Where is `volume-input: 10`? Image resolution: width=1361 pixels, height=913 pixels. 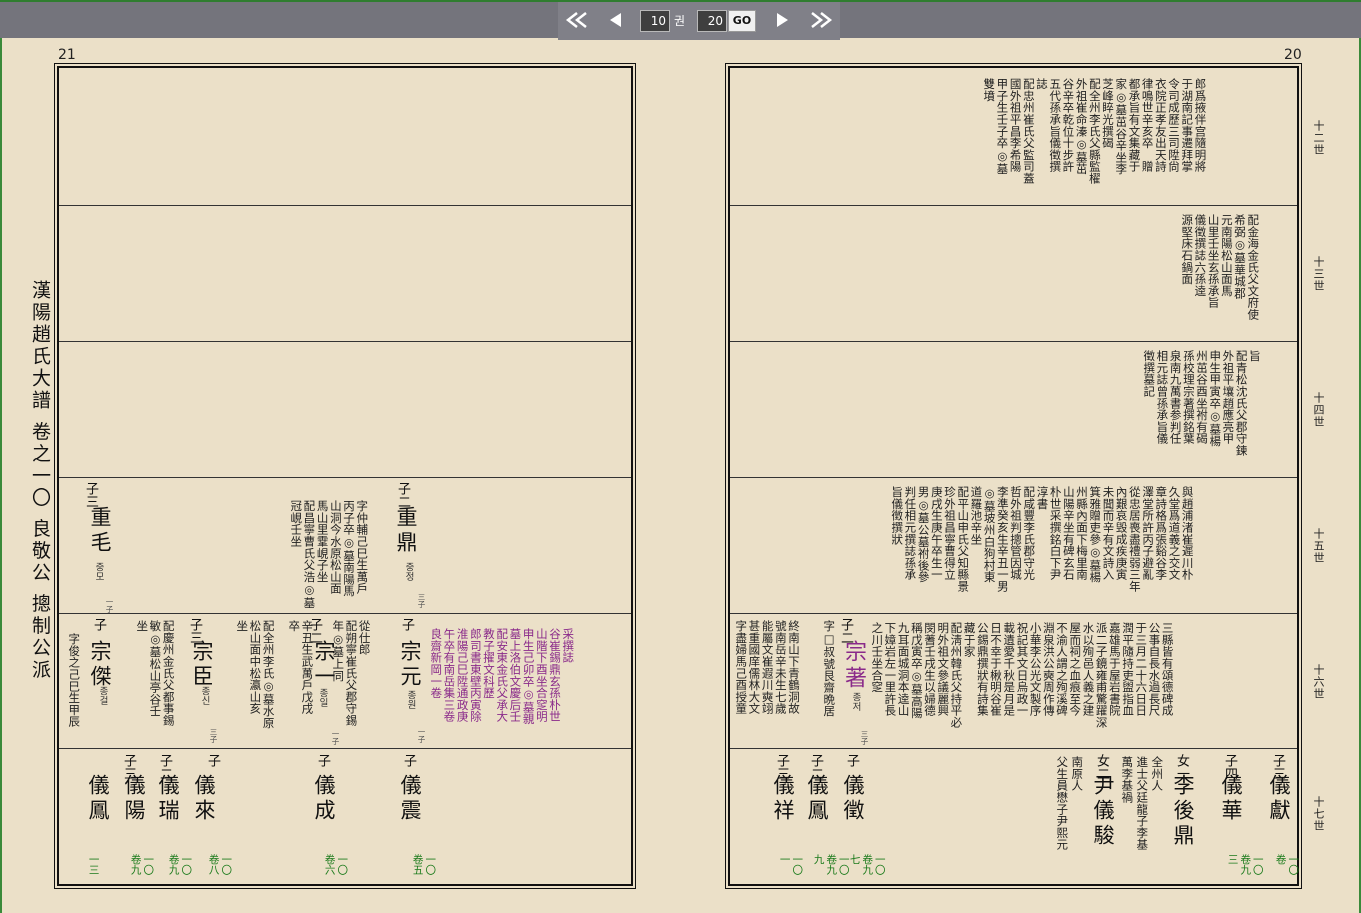 volume-input: 10 is located at coordinates (655, 21).